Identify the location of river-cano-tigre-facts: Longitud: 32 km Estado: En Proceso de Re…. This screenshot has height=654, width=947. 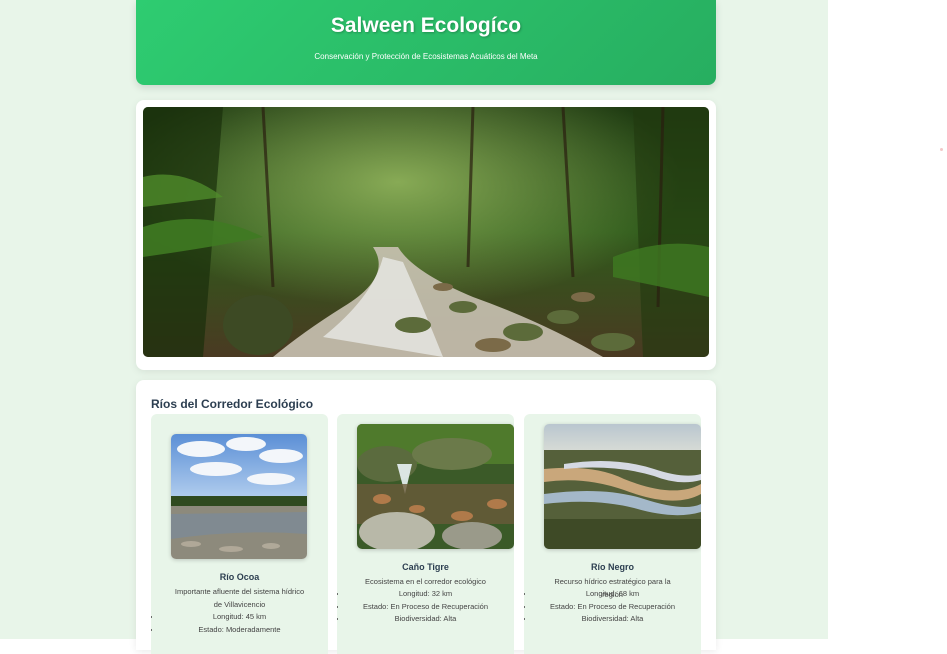
(425, 607).